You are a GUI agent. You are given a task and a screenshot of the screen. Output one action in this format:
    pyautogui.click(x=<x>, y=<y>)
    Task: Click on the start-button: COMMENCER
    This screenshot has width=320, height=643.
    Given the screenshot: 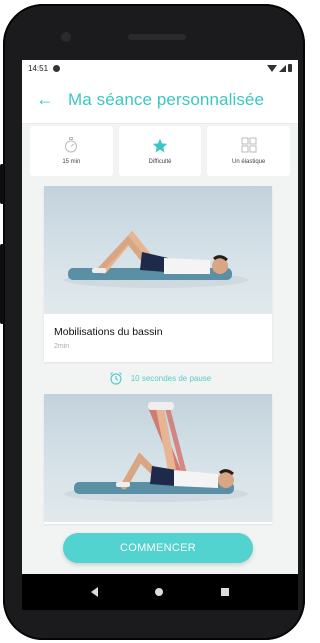 What is the action you would take?
    pyautogui.click(x=158, y=548)
    